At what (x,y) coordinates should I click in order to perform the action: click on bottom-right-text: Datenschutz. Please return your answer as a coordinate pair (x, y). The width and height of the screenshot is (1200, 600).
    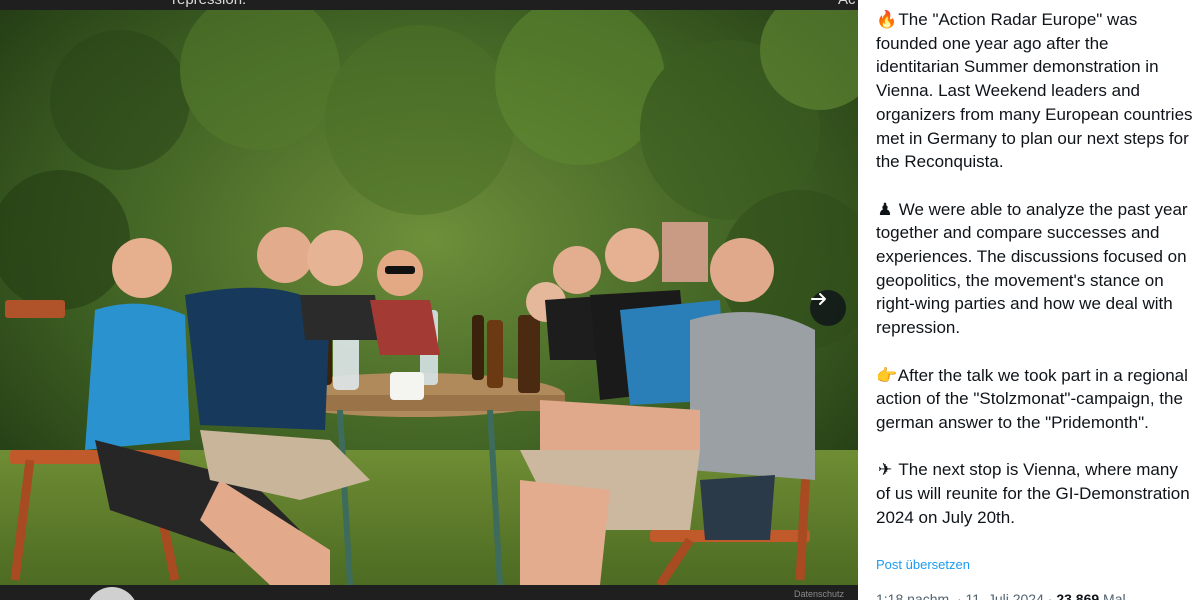
    Looking at the image, I should click on (819, 594).